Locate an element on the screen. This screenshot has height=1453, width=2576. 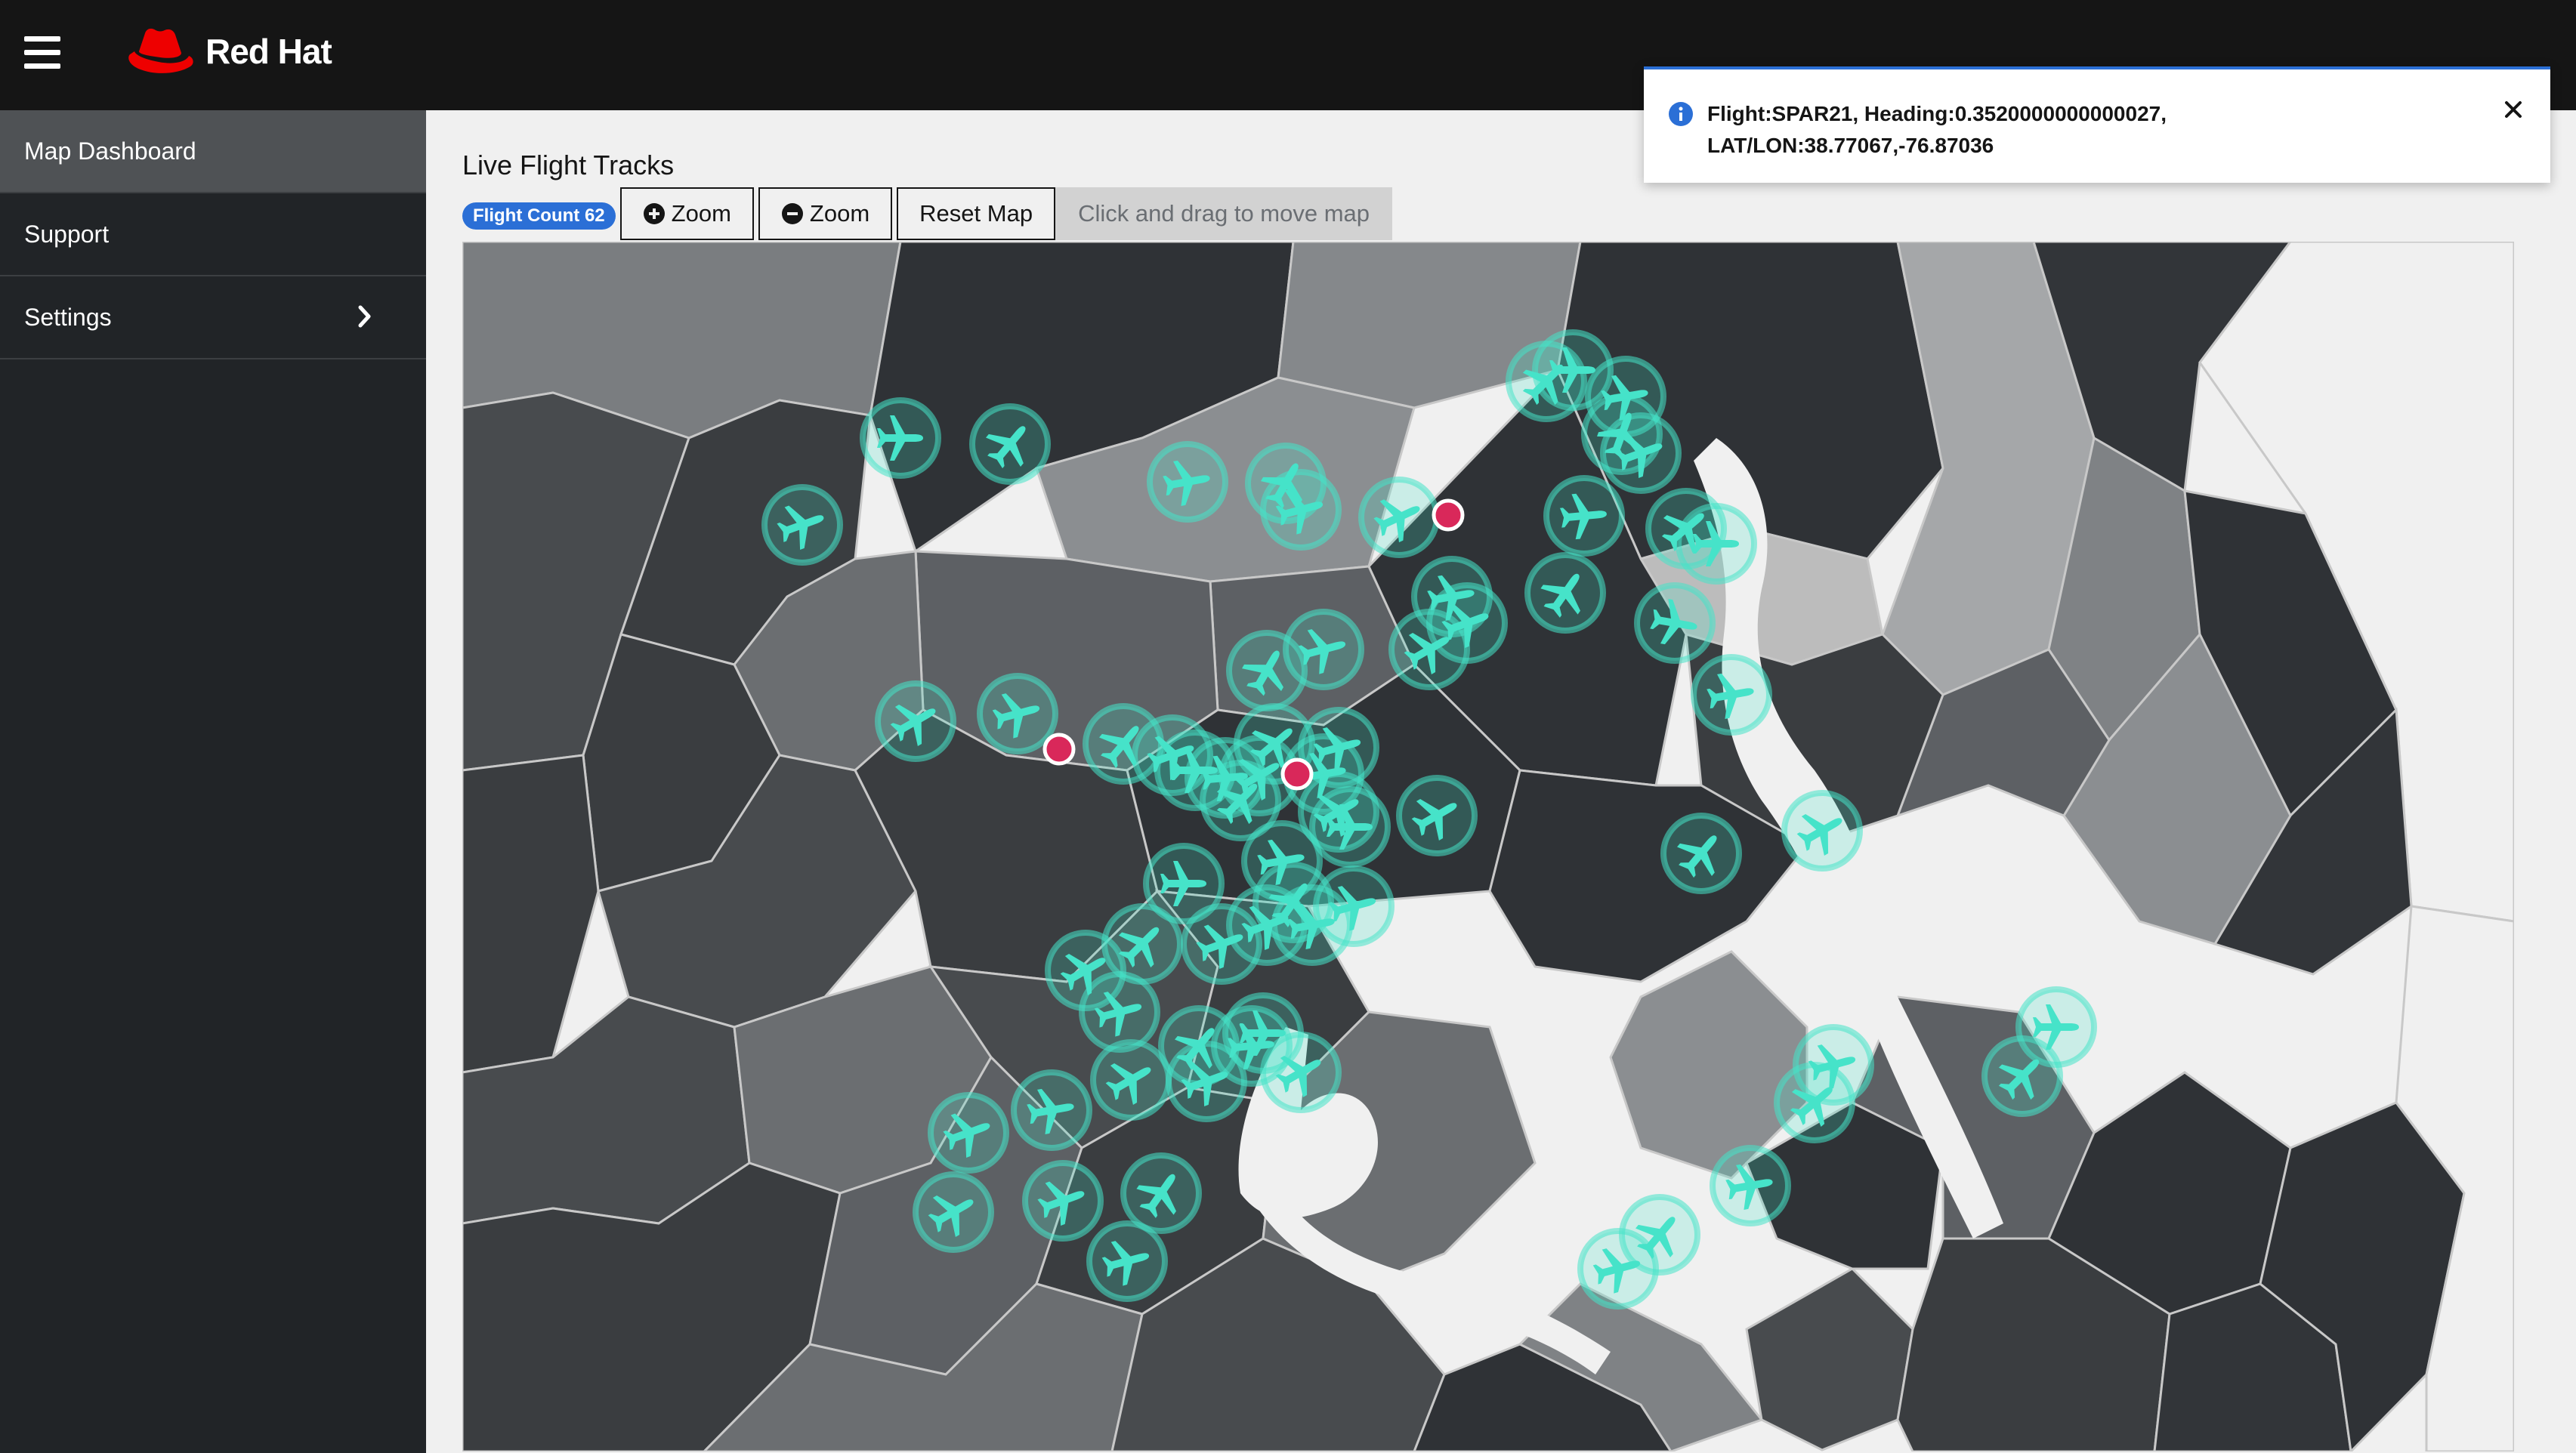
sidebar-item-label: Support is located at coordinates (67, 234).